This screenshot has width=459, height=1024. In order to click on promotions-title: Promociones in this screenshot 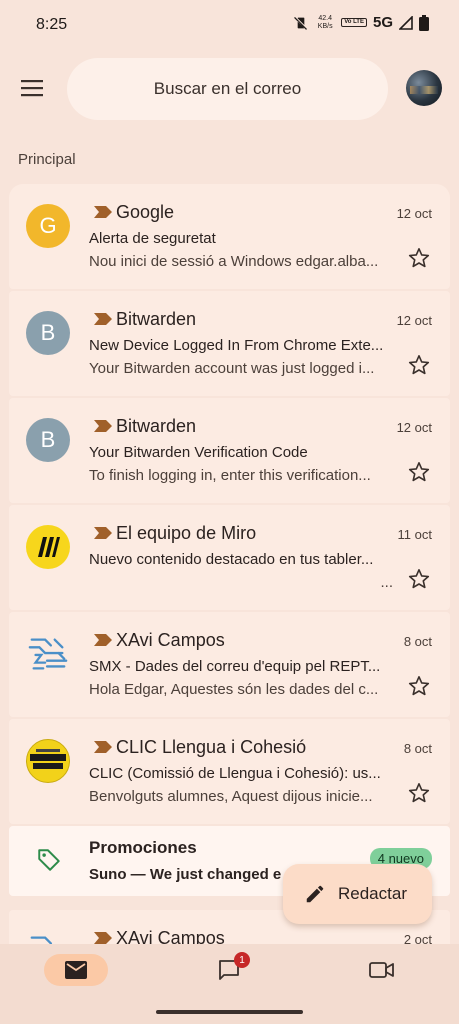, I will do `click(143, 847)`.